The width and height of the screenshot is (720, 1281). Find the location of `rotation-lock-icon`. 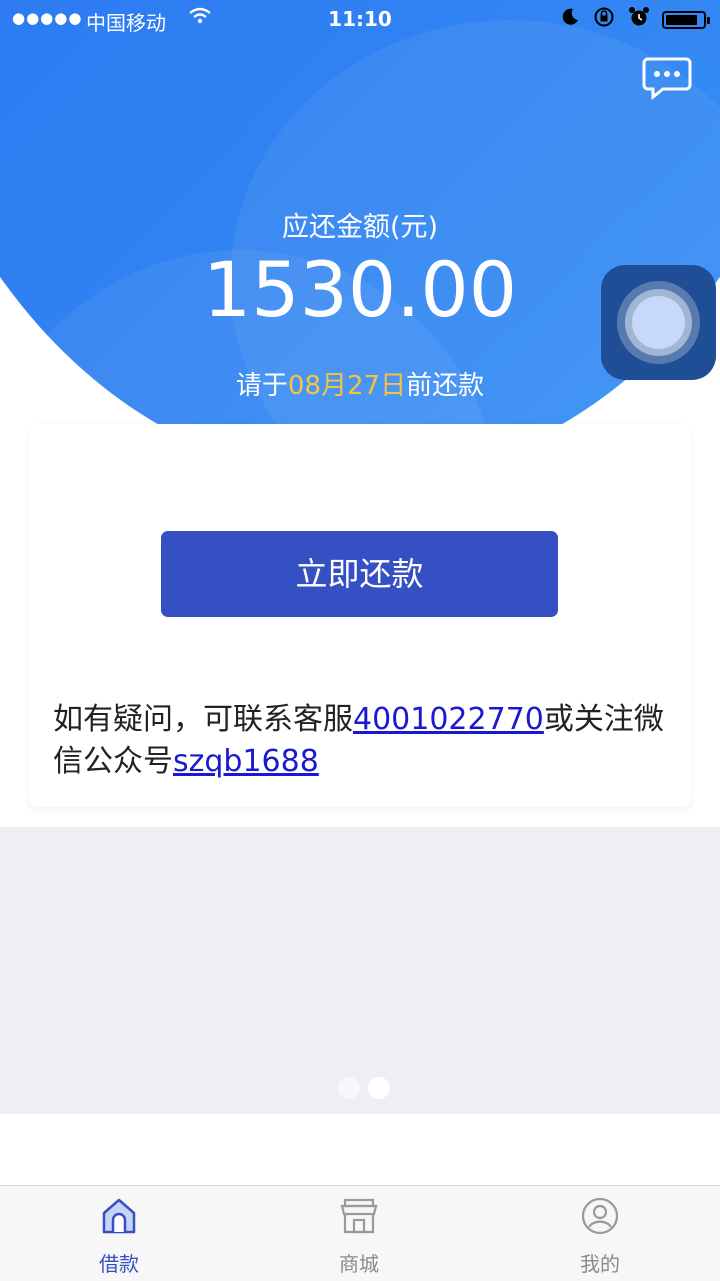

rotation-lock-icon is located at coordinates (604, 19).